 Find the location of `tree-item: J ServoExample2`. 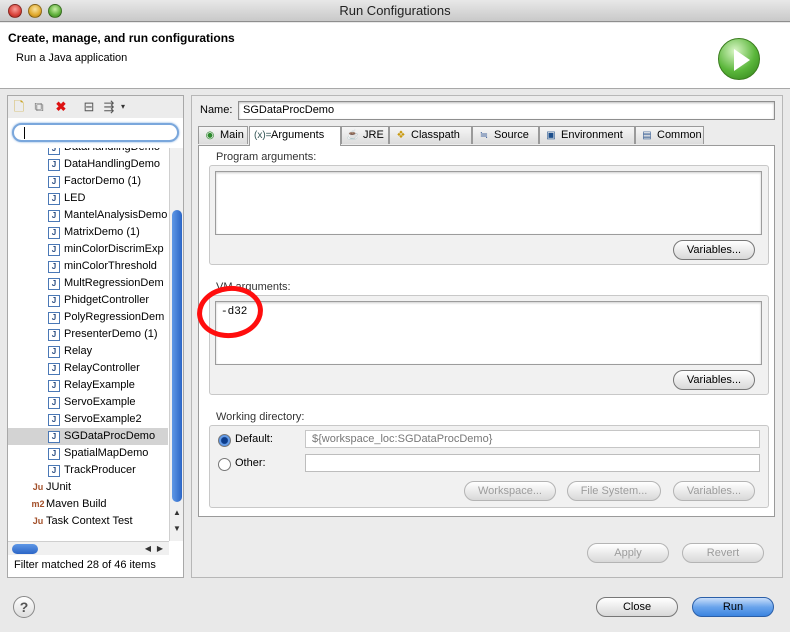

tree-item: J ServoExample2 is located at coordinates (88, 419).